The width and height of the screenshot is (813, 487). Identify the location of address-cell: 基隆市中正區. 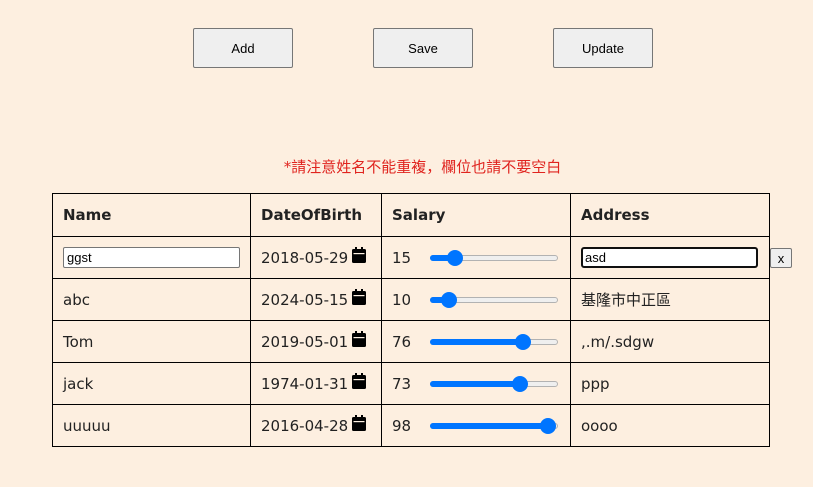
(670, 299).